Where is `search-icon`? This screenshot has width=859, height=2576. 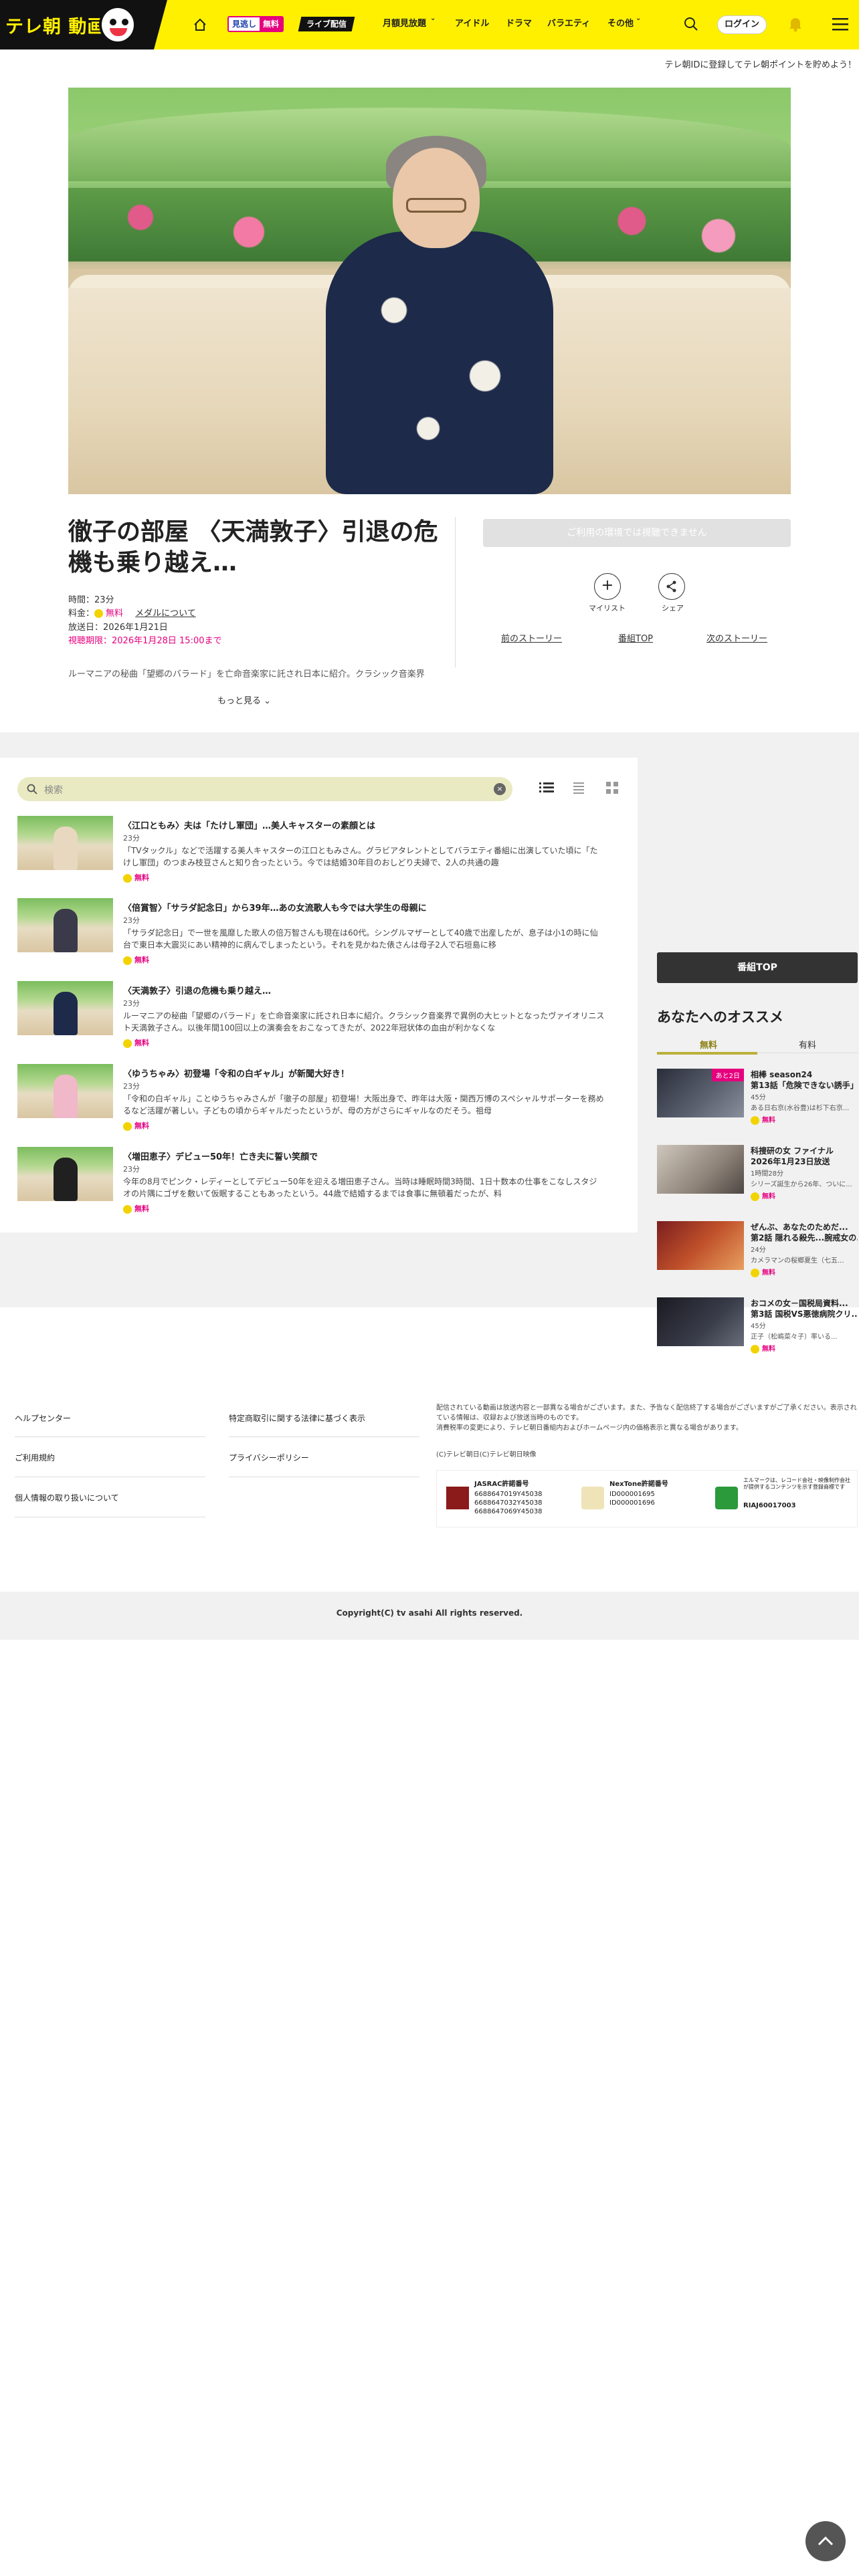 search-icon is located at coordinates (691, 24).